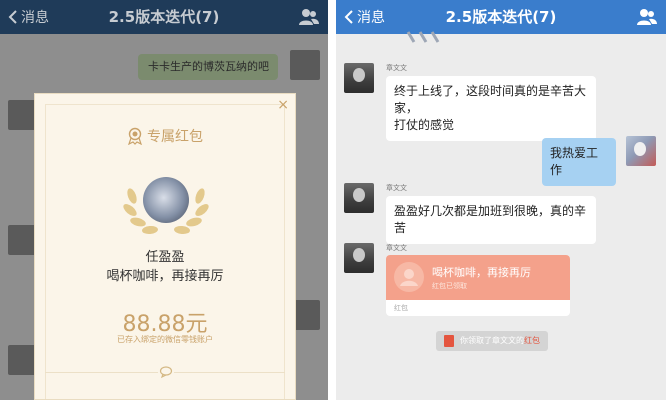 This screenshot has width=666, height=400. I want to click on sender-avatar, so click(166, 200).